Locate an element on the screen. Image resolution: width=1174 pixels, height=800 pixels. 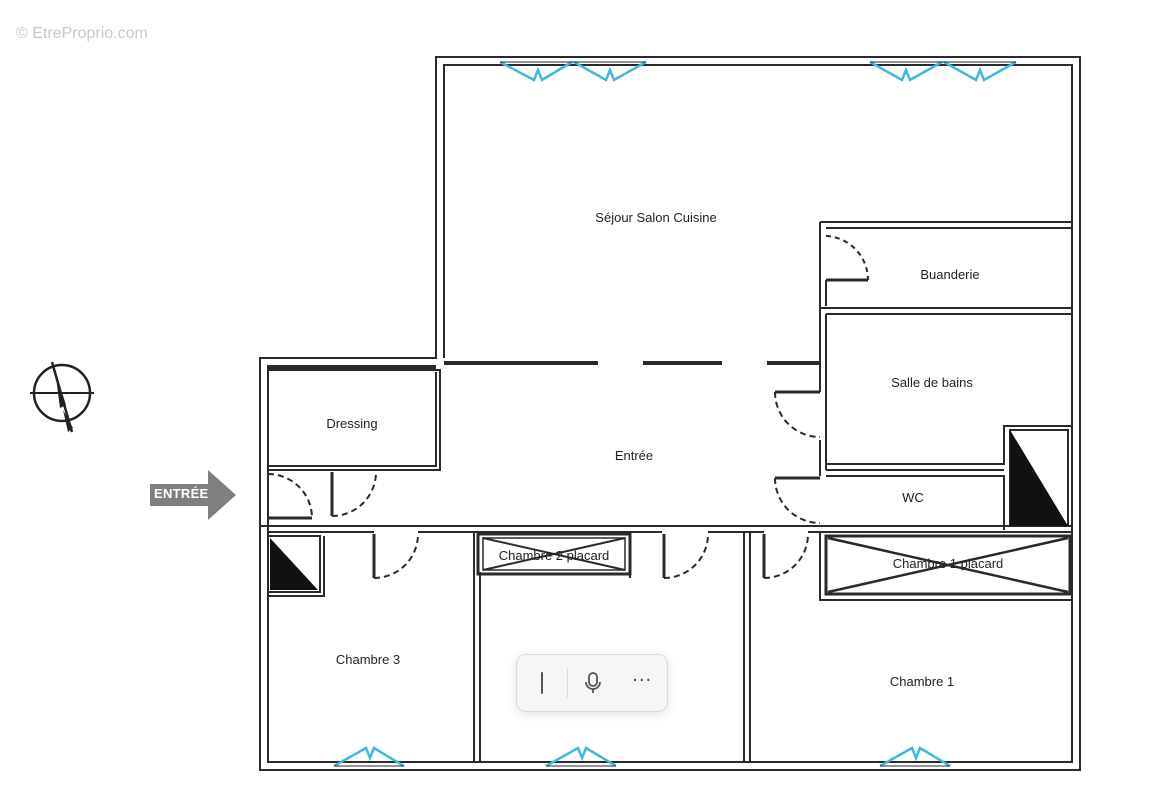
text-cursor-icon is located at coordinates (541, 683).